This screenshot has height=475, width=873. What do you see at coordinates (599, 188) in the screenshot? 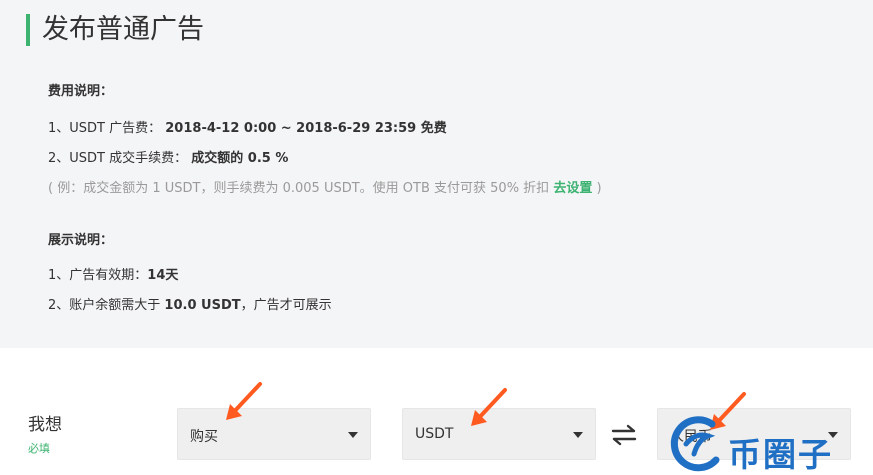
I see `fee-example-close: )` at bounding box center [599, 188].